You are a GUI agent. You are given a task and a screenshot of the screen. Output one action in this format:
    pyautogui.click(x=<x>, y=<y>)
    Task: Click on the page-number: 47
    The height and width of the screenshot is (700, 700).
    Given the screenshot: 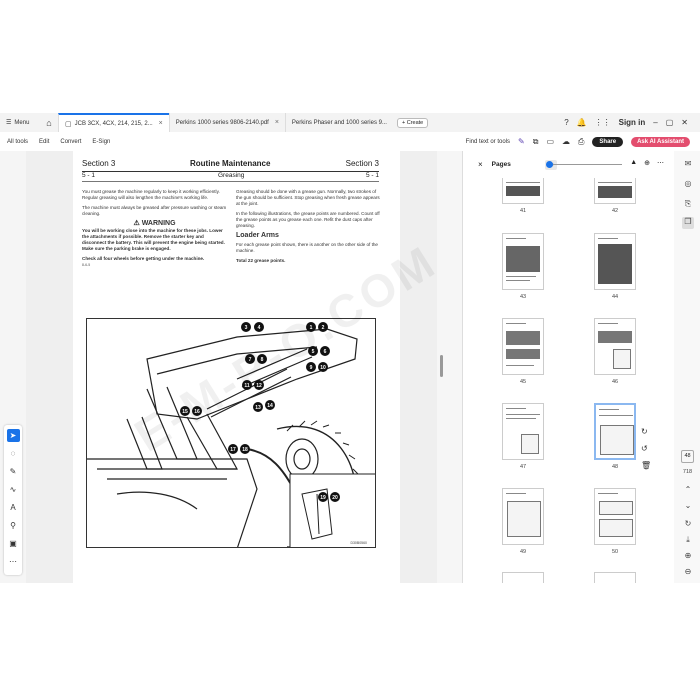 What is the action you would take?
    pyautogui.click(x=523, y=467)
    